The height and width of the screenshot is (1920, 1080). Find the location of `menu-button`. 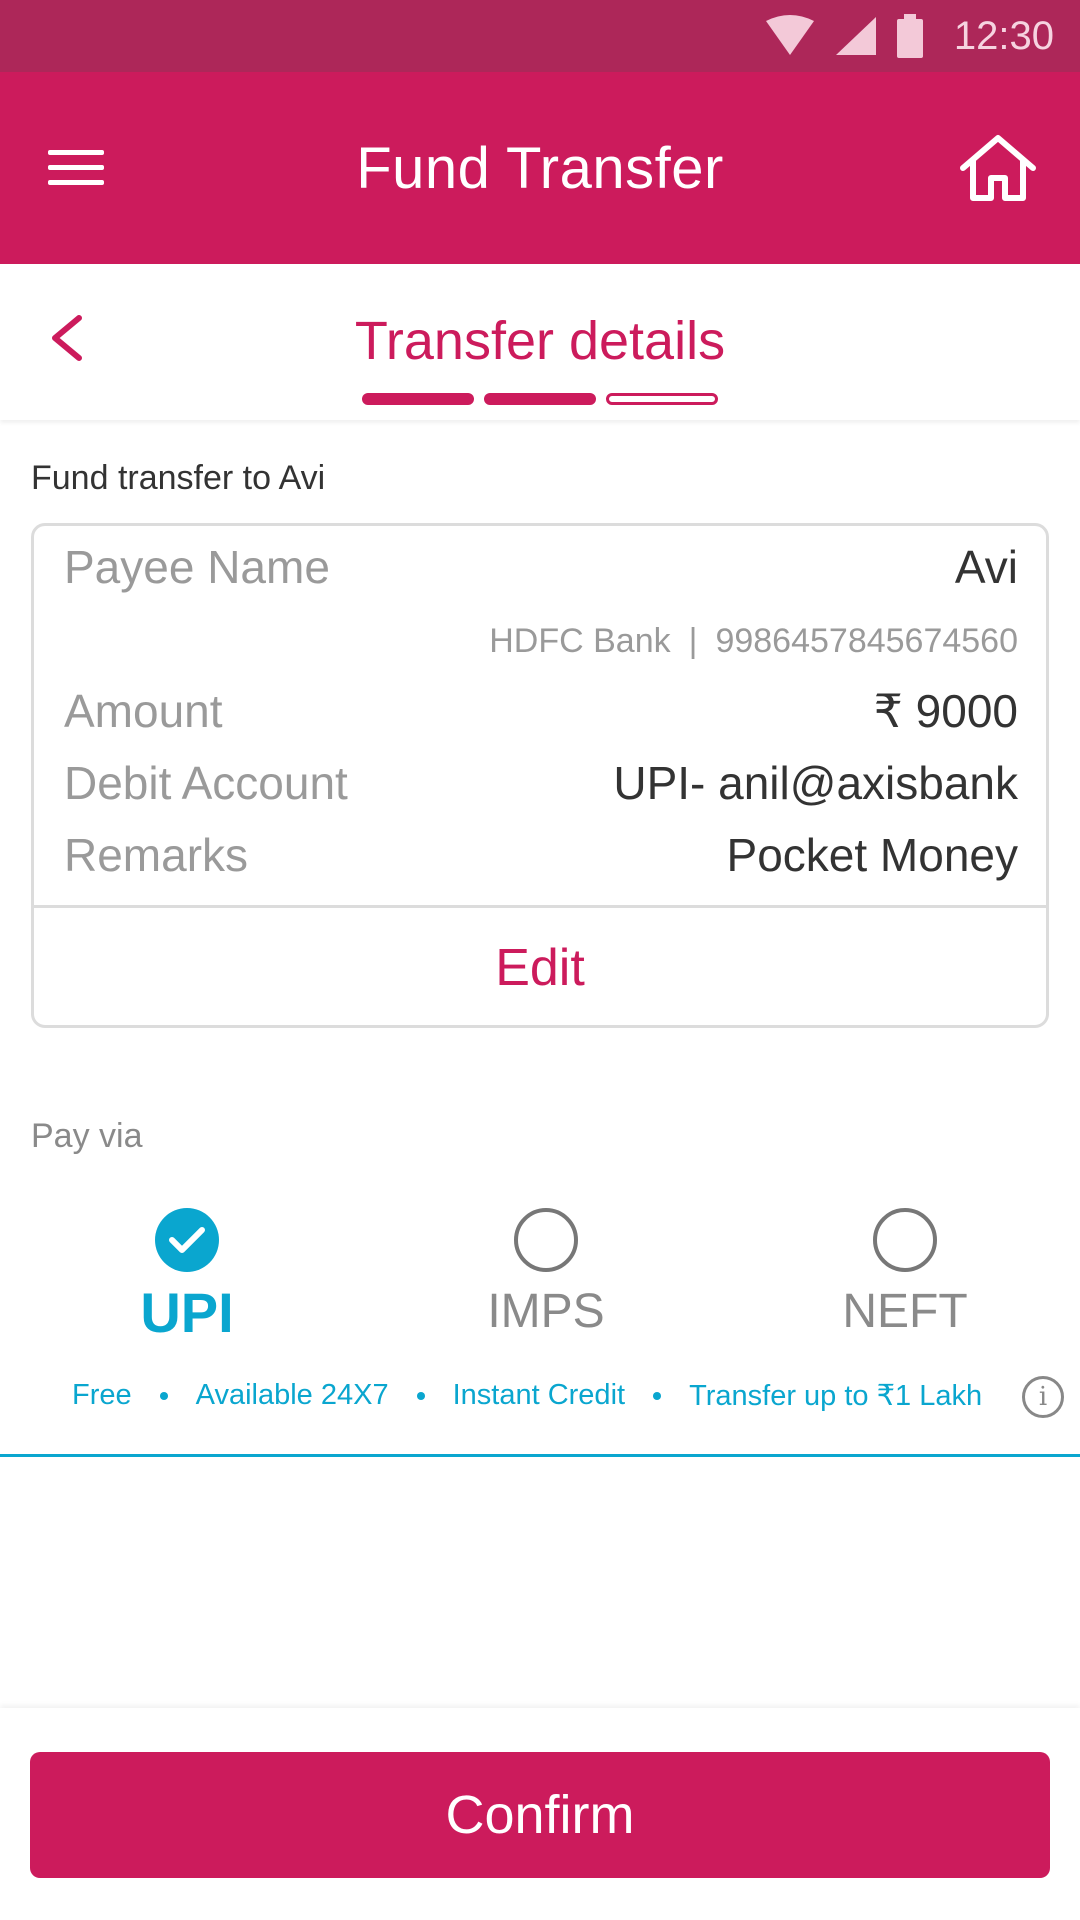

menu-button is located at coordinates (76, 168).